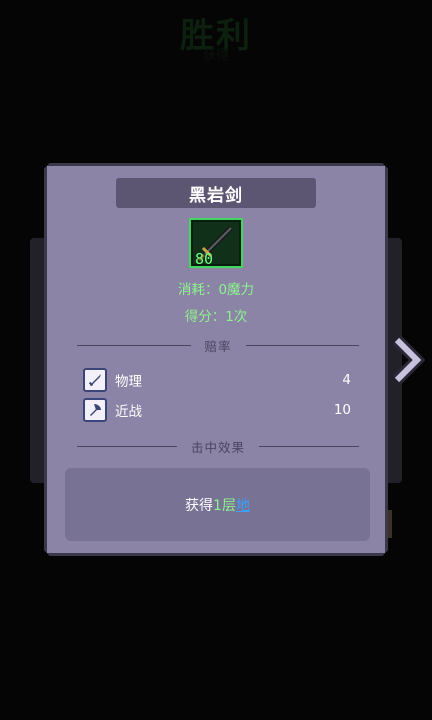 This screenshot has width=432, height=720. I want to click on odds-divider: 赔率, so click(218, 345).